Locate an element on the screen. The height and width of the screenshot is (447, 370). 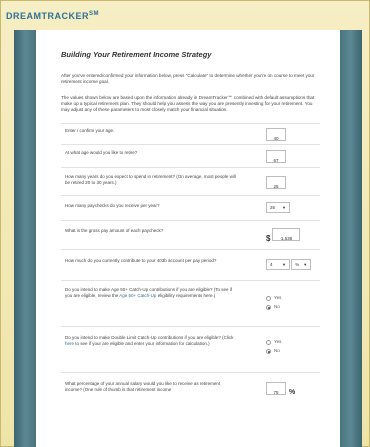
retire-age-label: At what age would you like to retire? is located at coordinates (101, 153).